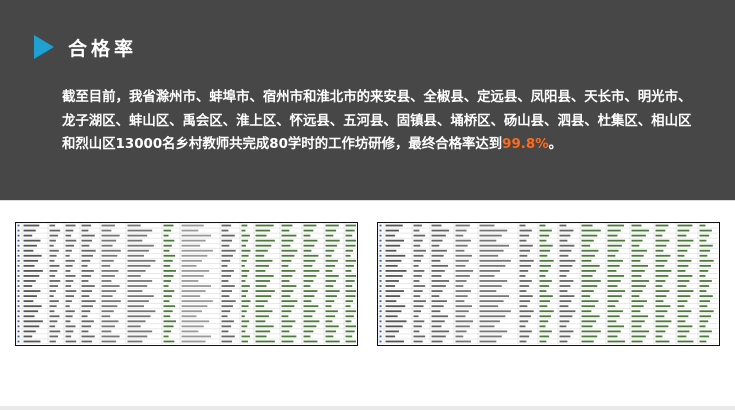 The width and height of the screenshot is (735, 410). Describe the element at coordinates (525, 144) in the screenshot. I see `pass-rate-value: 99.8%` at that location.